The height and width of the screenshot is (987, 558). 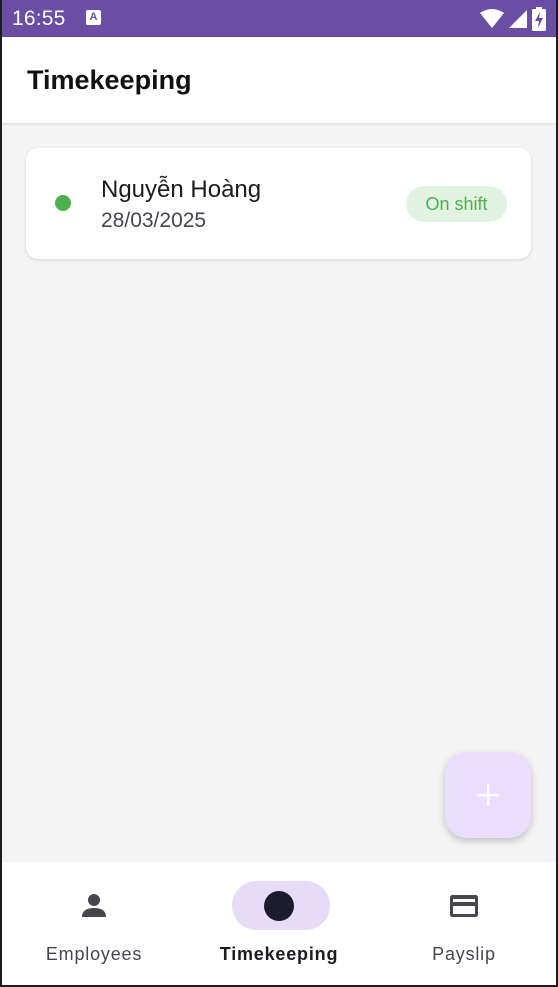 I want to click on top-app-bar: Timekeeping, so click(x=279, y=80).